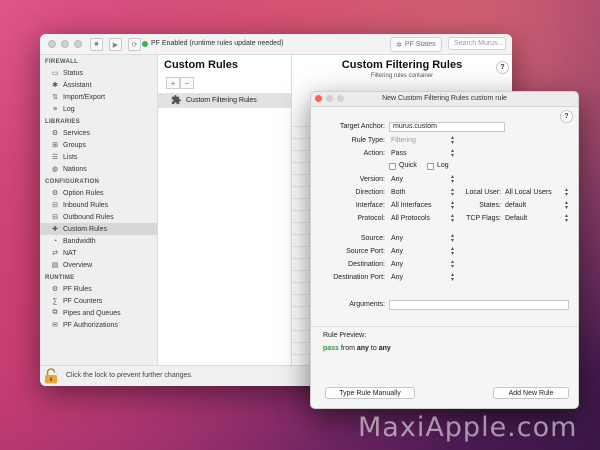  Describe the element at coordinates (55, 241) in the screenshot. I see `bandwidth-icon: ◔` at that location.